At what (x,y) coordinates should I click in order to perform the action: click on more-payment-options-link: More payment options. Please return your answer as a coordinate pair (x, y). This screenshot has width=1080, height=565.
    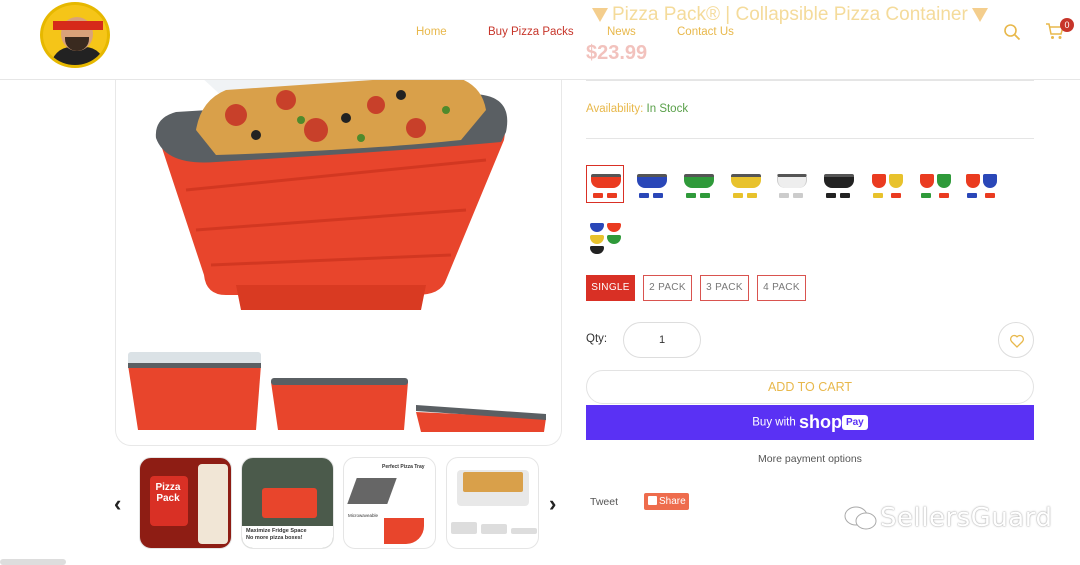
    Looking at the image, I should click on (810, 459).